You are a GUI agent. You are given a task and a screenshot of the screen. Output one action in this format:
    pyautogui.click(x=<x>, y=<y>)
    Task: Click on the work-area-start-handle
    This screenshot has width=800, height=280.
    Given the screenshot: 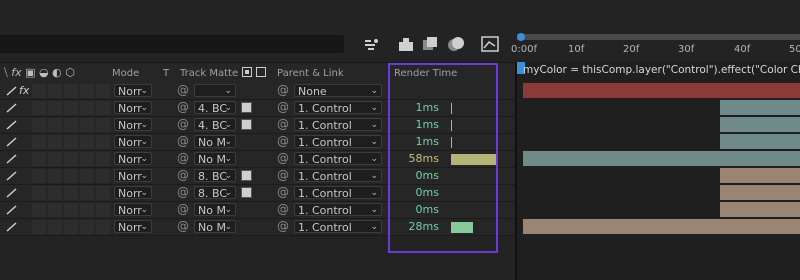 What is the action you would take?
    pyautogui.click(x=521, y=37)
    